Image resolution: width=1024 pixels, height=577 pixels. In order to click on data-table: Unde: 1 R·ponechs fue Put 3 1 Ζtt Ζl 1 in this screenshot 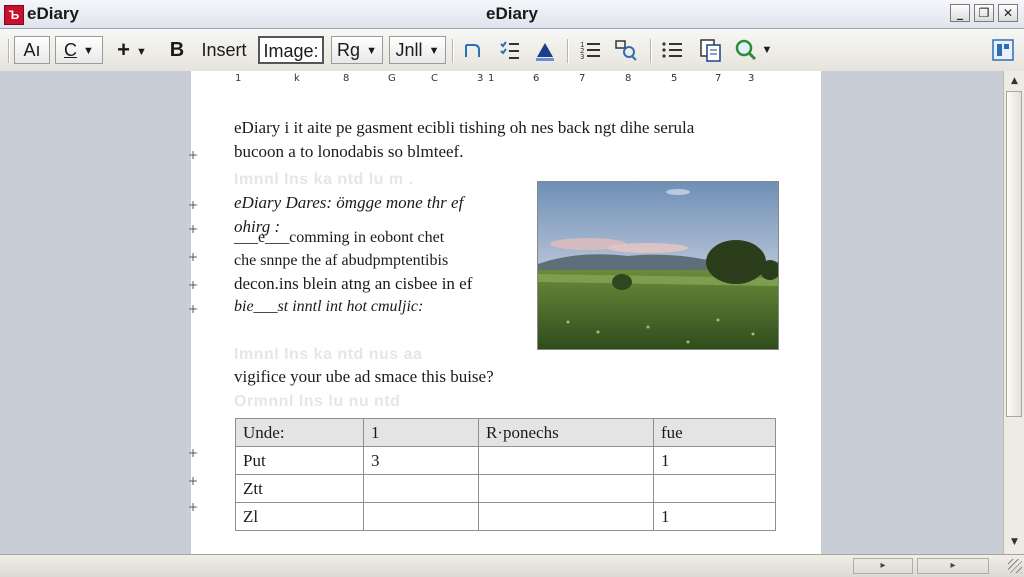, I will do `click(505, 474)`.